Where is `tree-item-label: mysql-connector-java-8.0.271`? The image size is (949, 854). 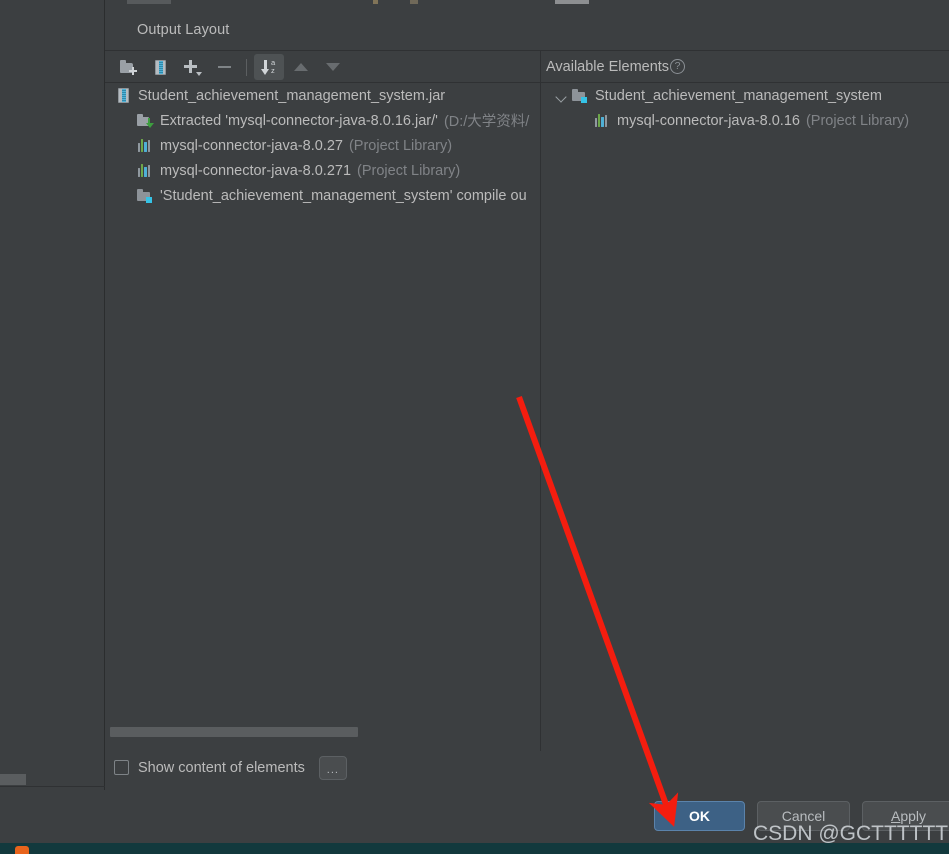 tree-item-label: mysql-connector-java-8.0.271 is located at coordinates (256, 170).